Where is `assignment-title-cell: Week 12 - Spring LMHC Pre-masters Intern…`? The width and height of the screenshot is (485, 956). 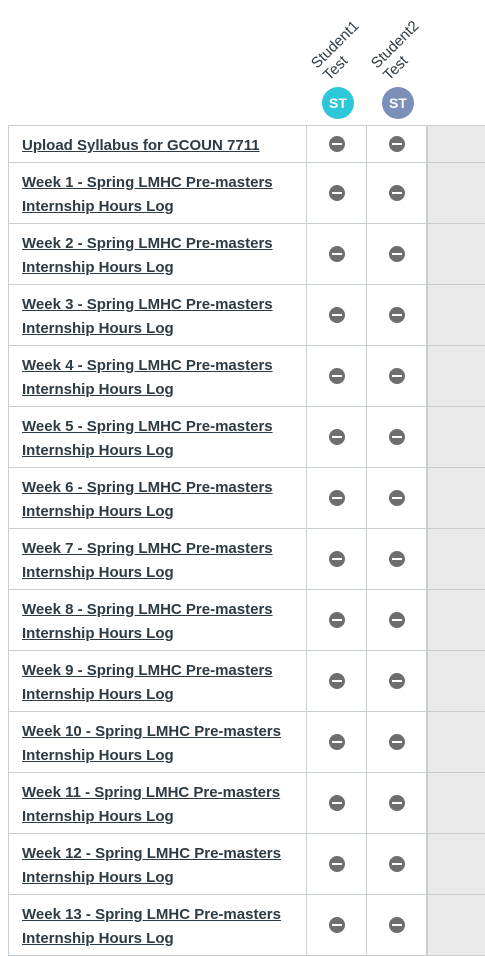 assignment-title-cell: Week 12 - Spring LMHC Pre-masters Intern… is located at coordinates (157, 864).